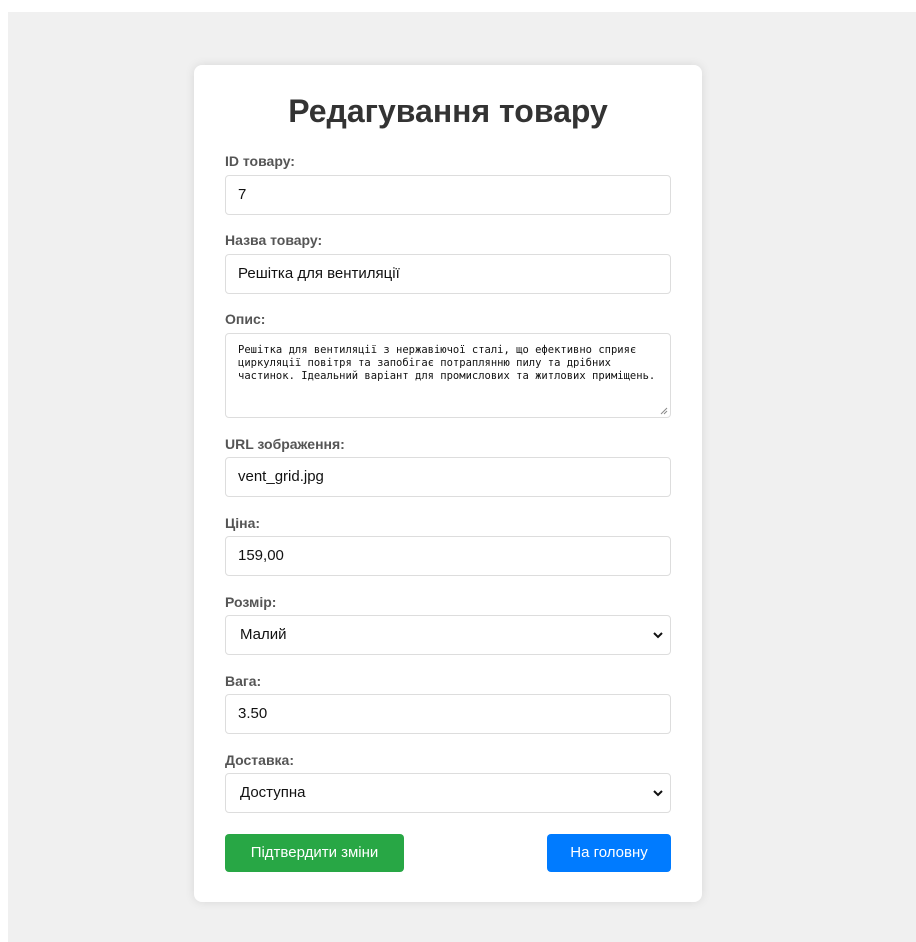 The height and width of the screenshot is (942, 916). Describe the element at coordinates (448, 556) in the screenshot. I see `price-input: 159,00` at that location.